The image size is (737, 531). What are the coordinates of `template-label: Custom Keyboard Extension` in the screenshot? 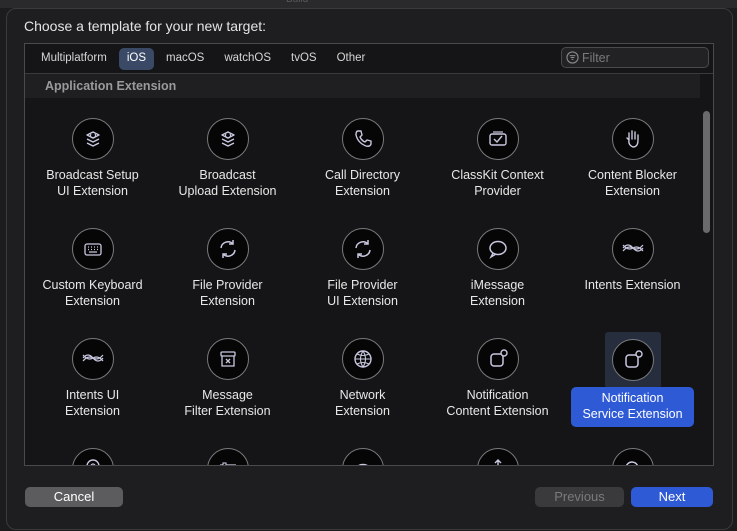 It's located at (92, 293).